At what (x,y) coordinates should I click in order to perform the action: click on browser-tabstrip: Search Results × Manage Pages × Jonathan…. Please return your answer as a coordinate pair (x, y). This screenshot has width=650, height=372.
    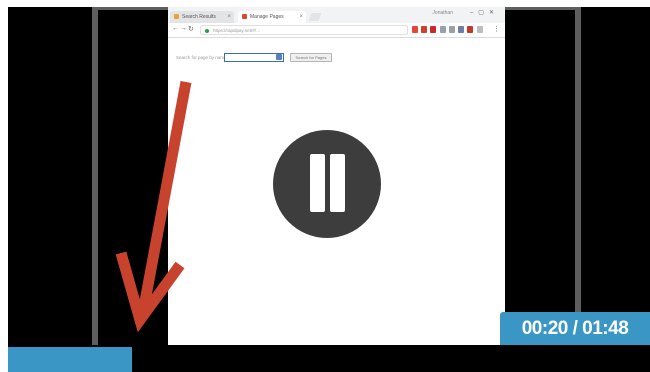
    Looking at the image, I should click on (336, 15).